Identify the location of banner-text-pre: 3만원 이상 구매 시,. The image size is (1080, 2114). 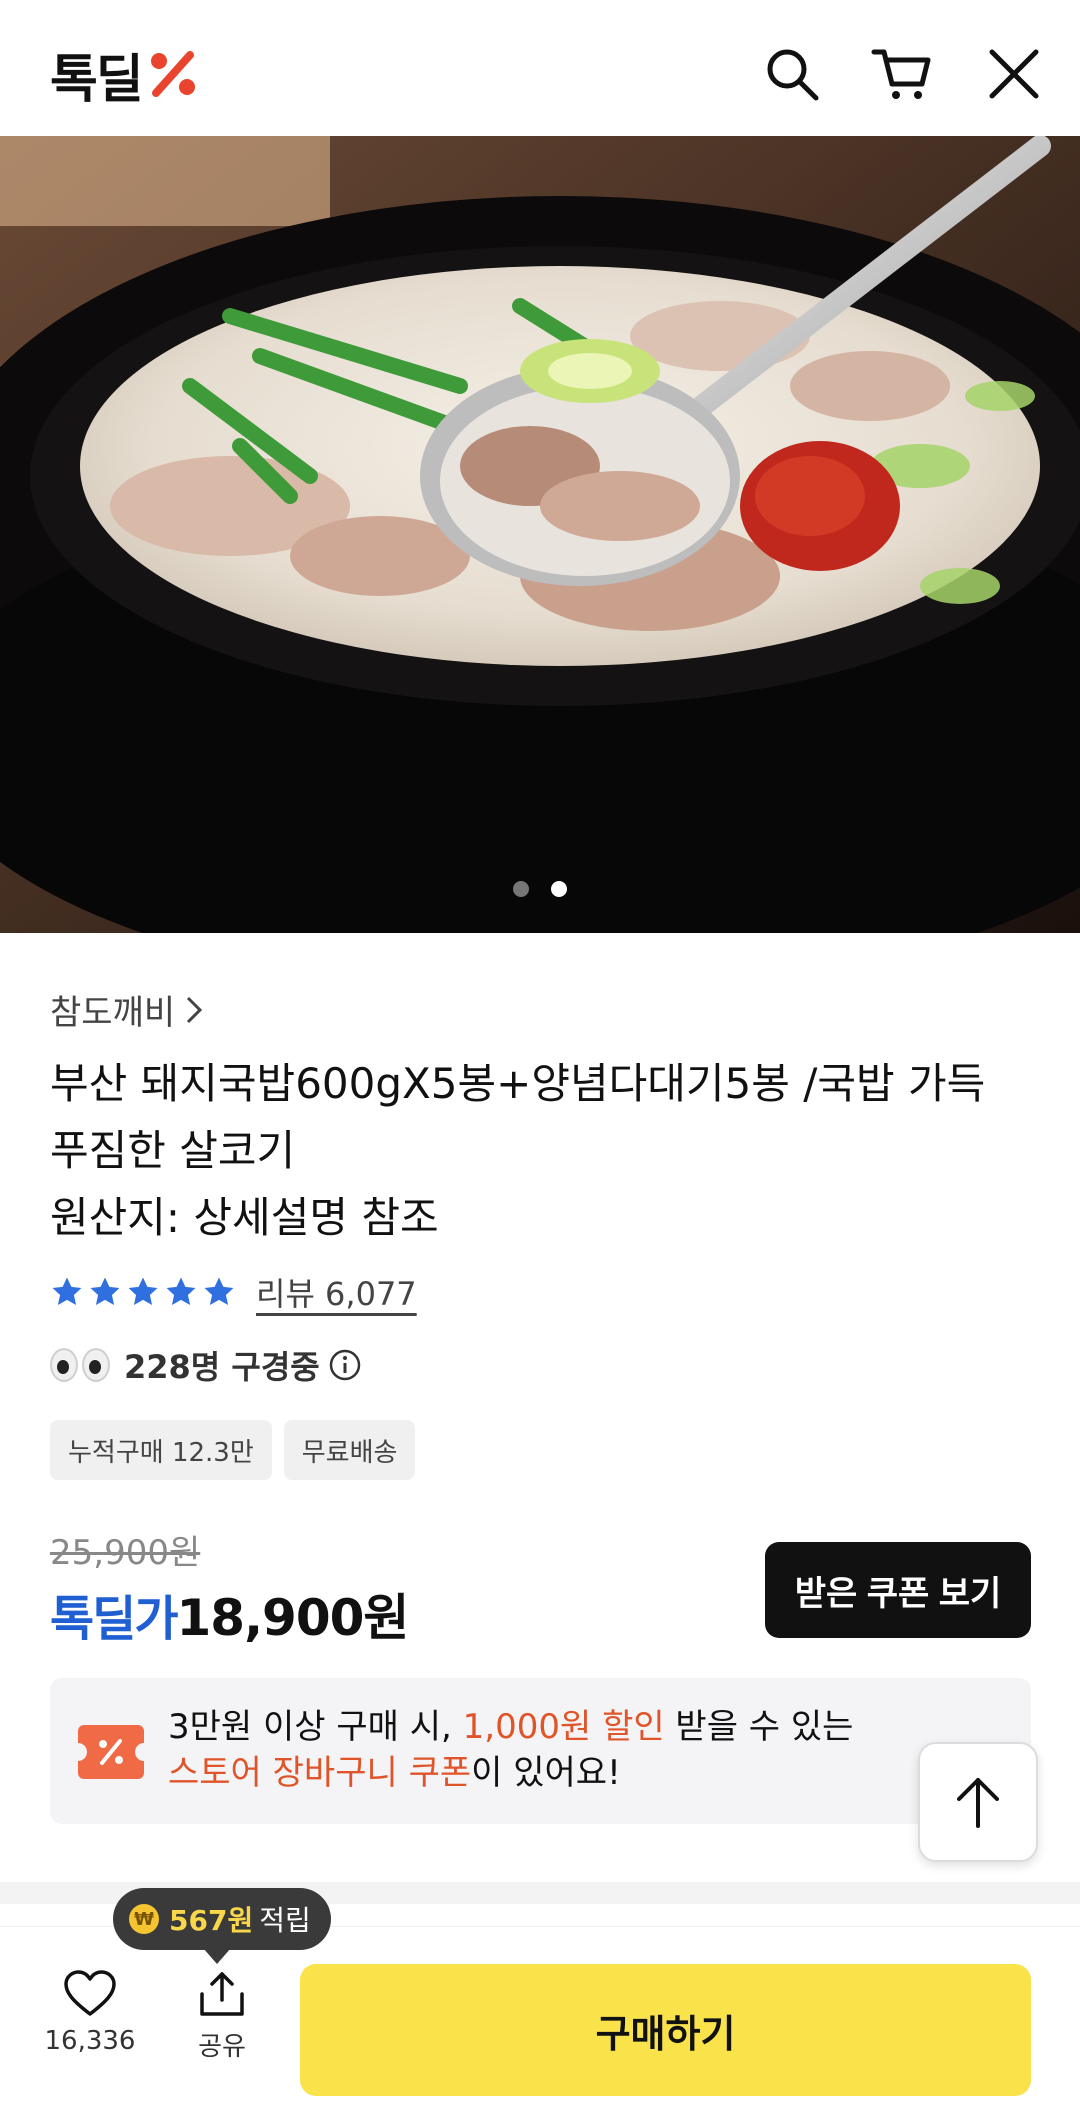
(315, 1727).